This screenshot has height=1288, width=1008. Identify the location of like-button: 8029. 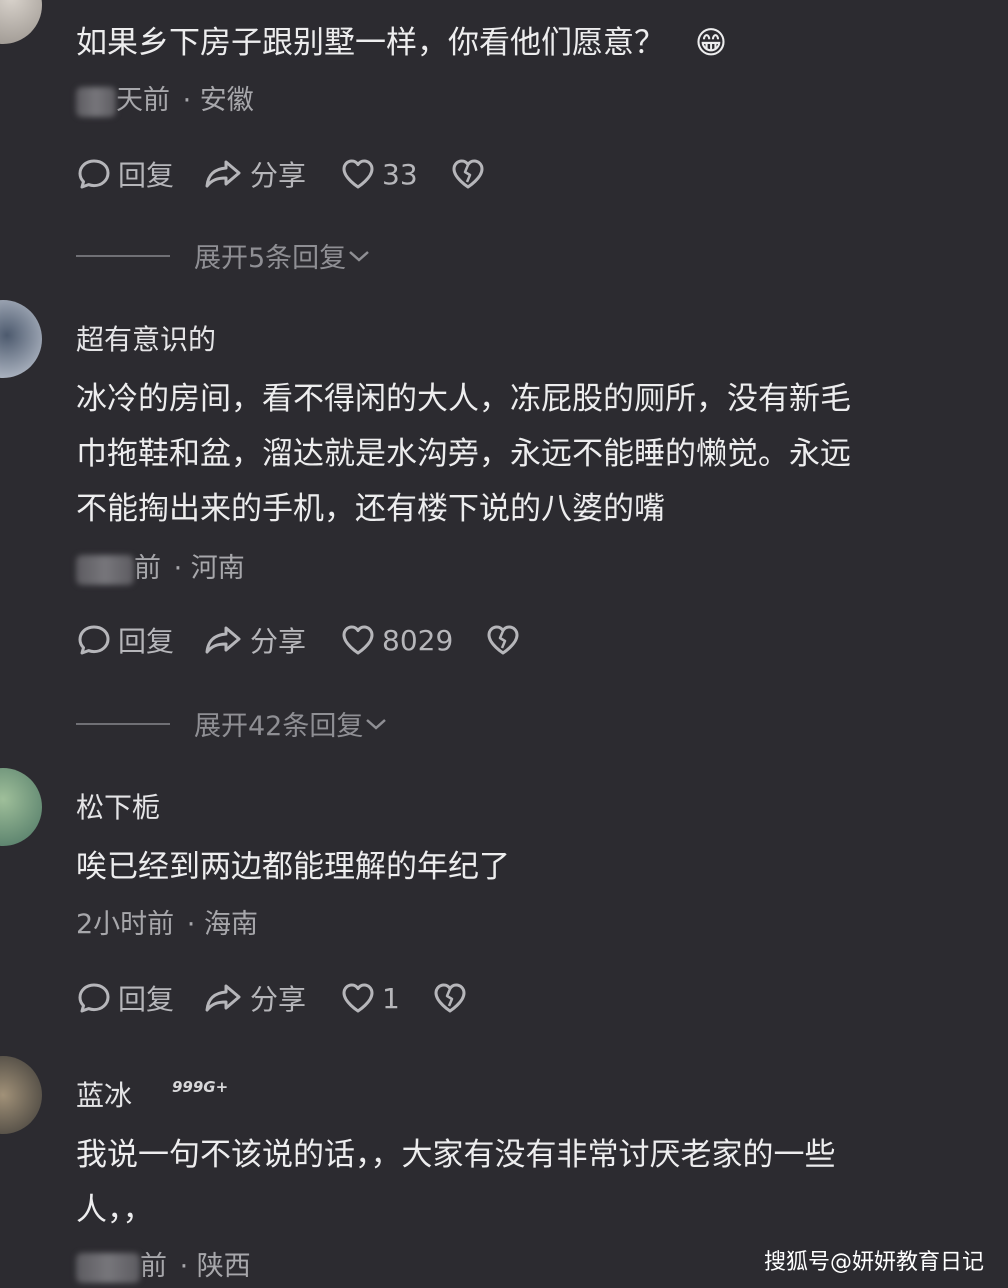
(396, 640).